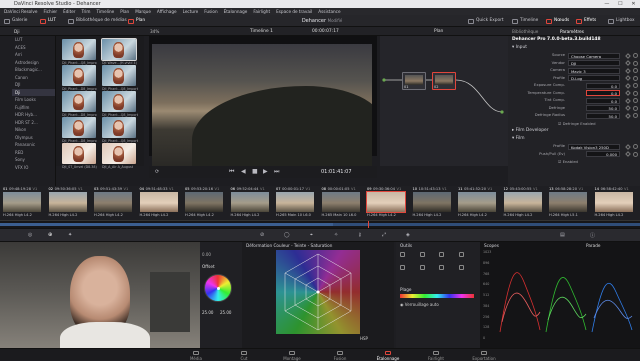 Image resolution: width=640 pixels, height=361 pixels. I want to click on close-button: ✕, so click(633, 4).